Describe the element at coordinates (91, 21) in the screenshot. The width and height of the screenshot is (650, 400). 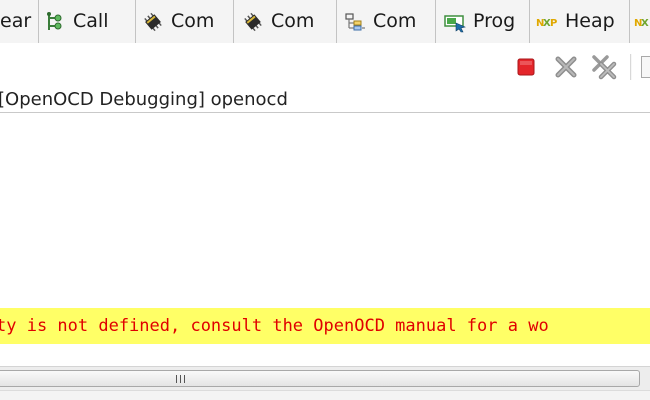
I see `tab-label: Call` at that location.